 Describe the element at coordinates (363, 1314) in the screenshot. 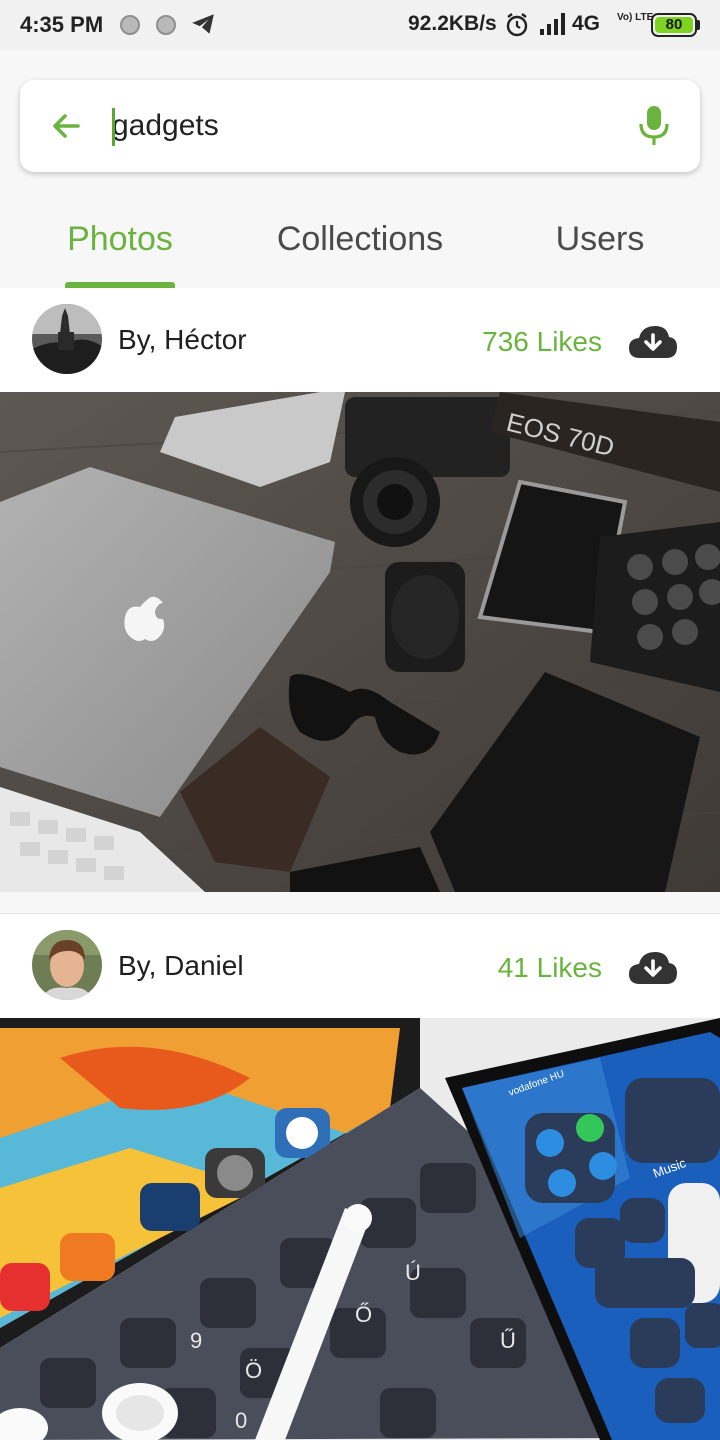

I see `svg-text: Ő` at that location.